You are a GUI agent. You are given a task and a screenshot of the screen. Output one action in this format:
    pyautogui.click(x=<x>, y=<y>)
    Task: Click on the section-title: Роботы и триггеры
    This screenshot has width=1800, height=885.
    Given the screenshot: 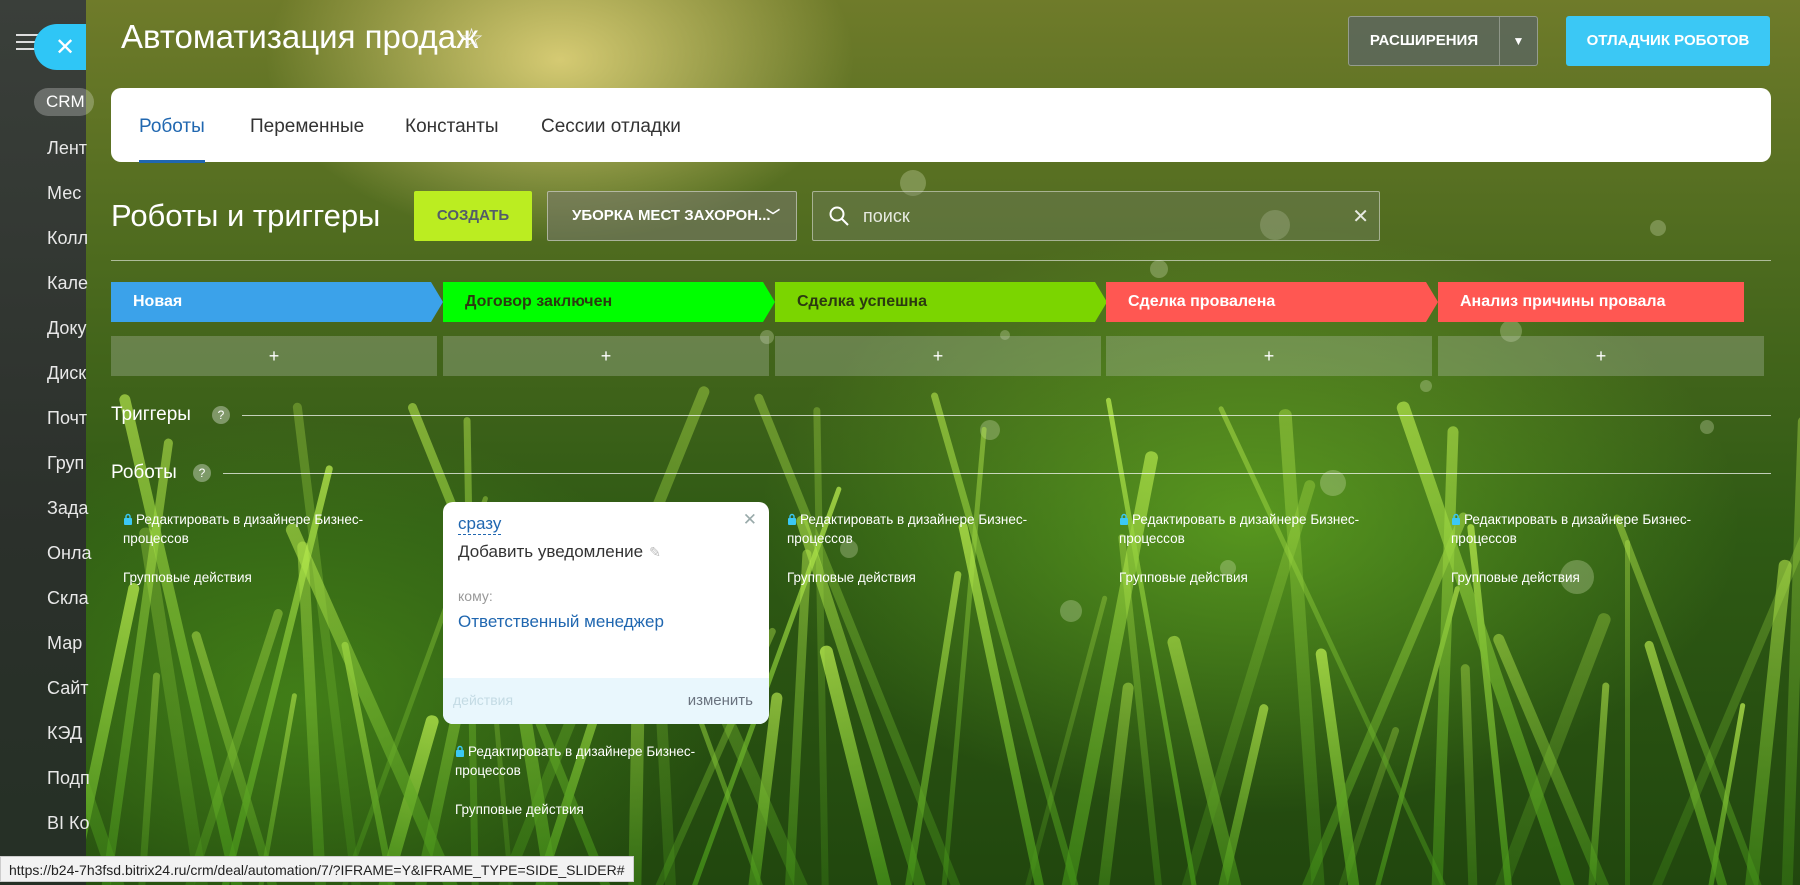 What is the action you would take?
    pyautogui.click(x=246, y=215)
    